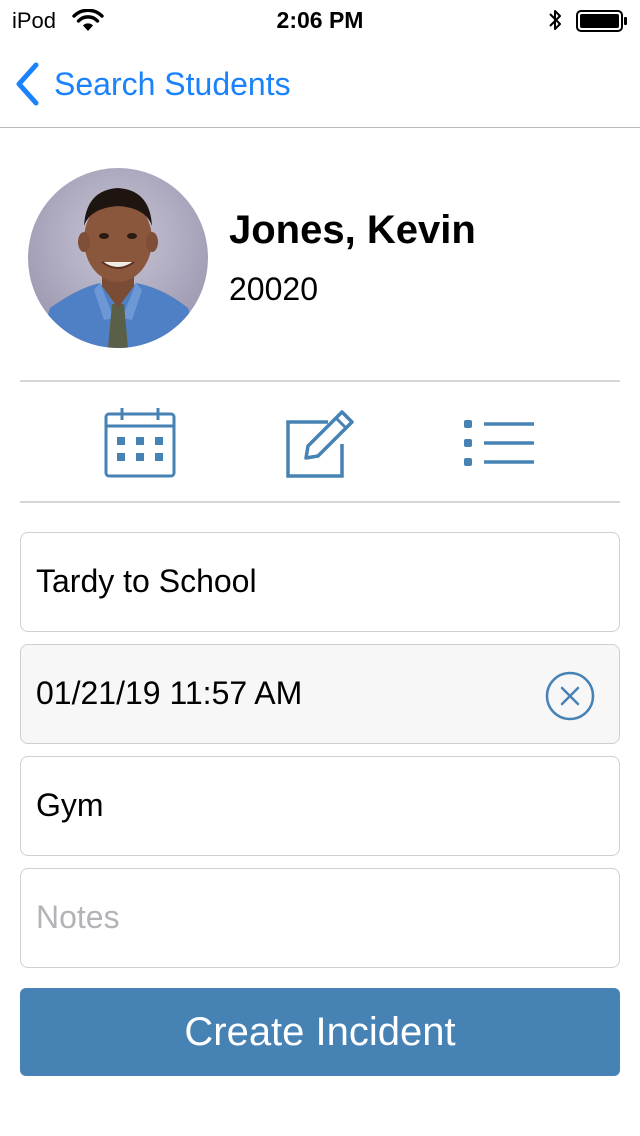  What do you see at coordinates (320, 582) in the screenshot?
I see `incident-type-field: Tardy to School` at bounding box center [320, 582].